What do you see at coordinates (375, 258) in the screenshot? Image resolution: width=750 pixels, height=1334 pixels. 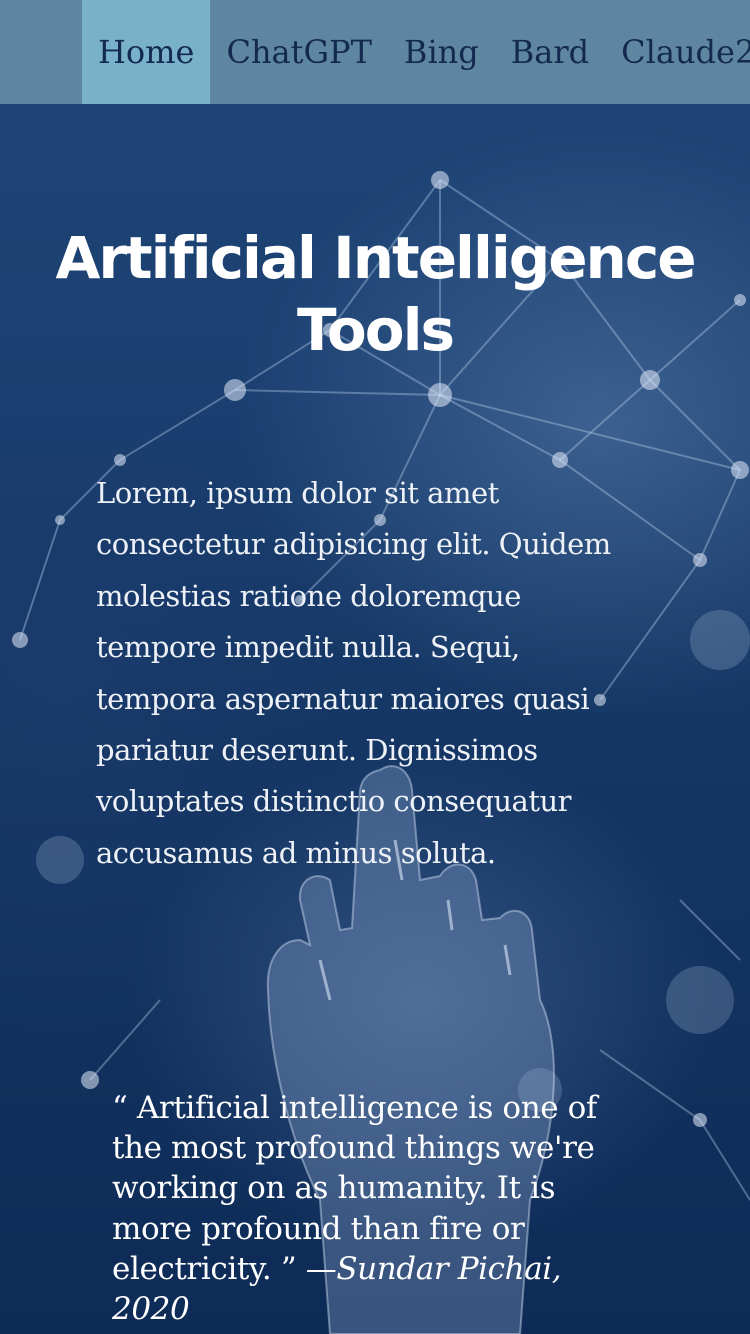 I see `page-title-line-1: Artificial Intelligence` at bounding box center [375, 258].